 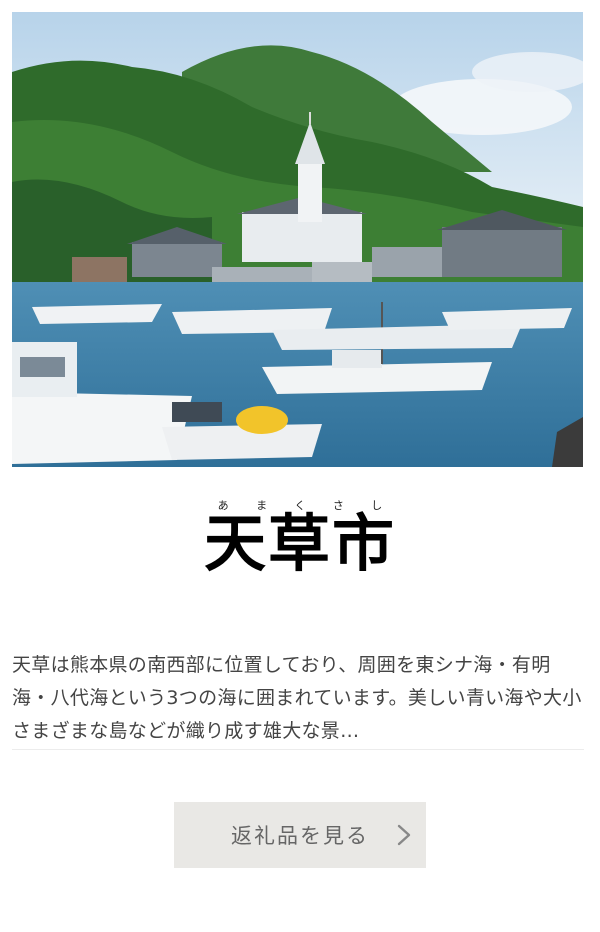 I want to click on view-gifts-label: 返礼品を見る, so click(x=300, y=836).